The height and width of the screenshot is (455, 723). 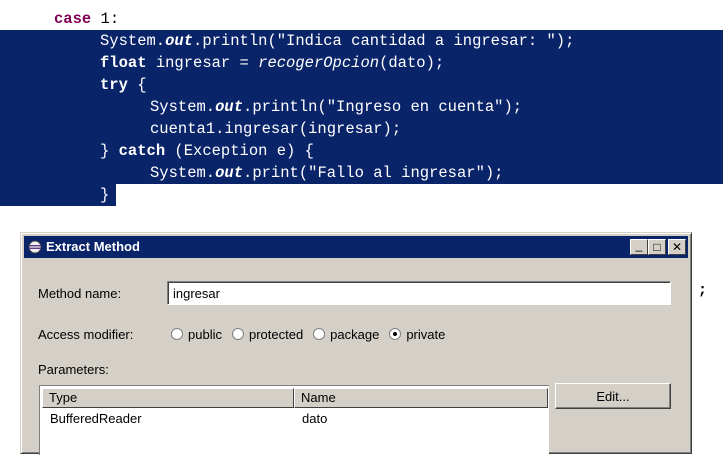 I want to click on table-header: Type Name, so click(x=295, y=398).